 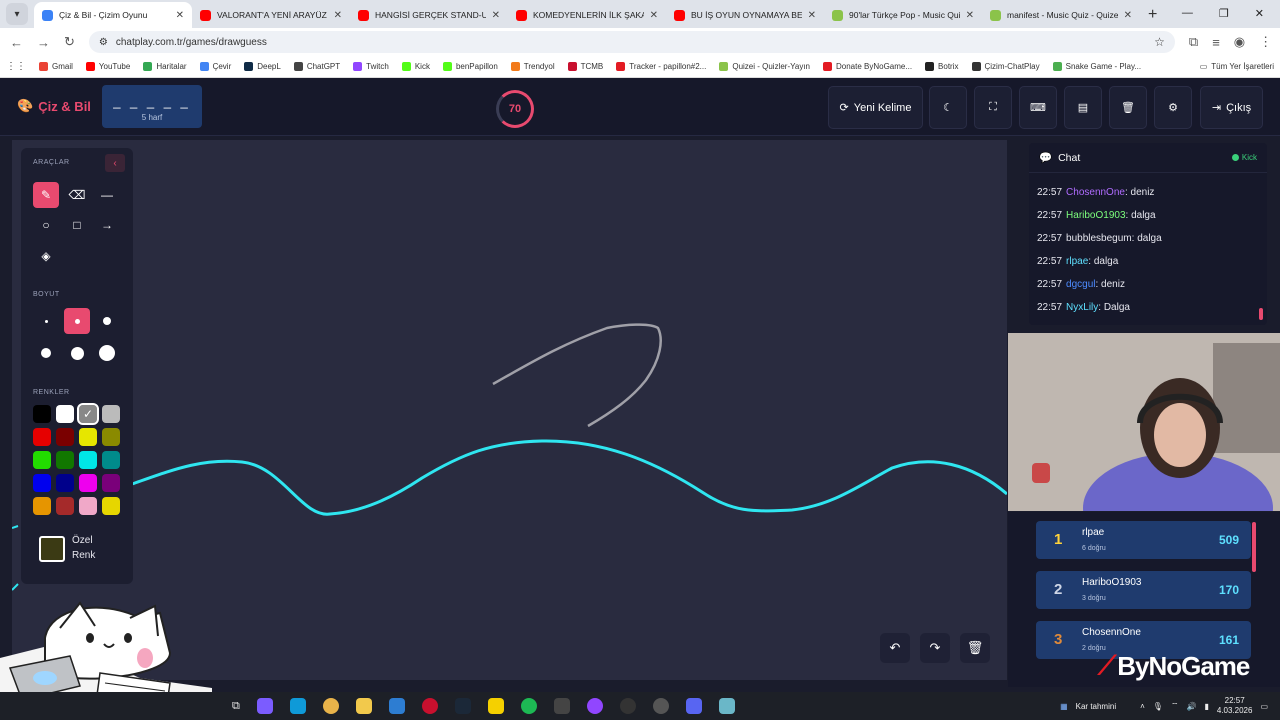 What do you see at coordinates (46, 225) in the screenshot?
I see `circle-tool: ○` at bounding box center [46, 225].